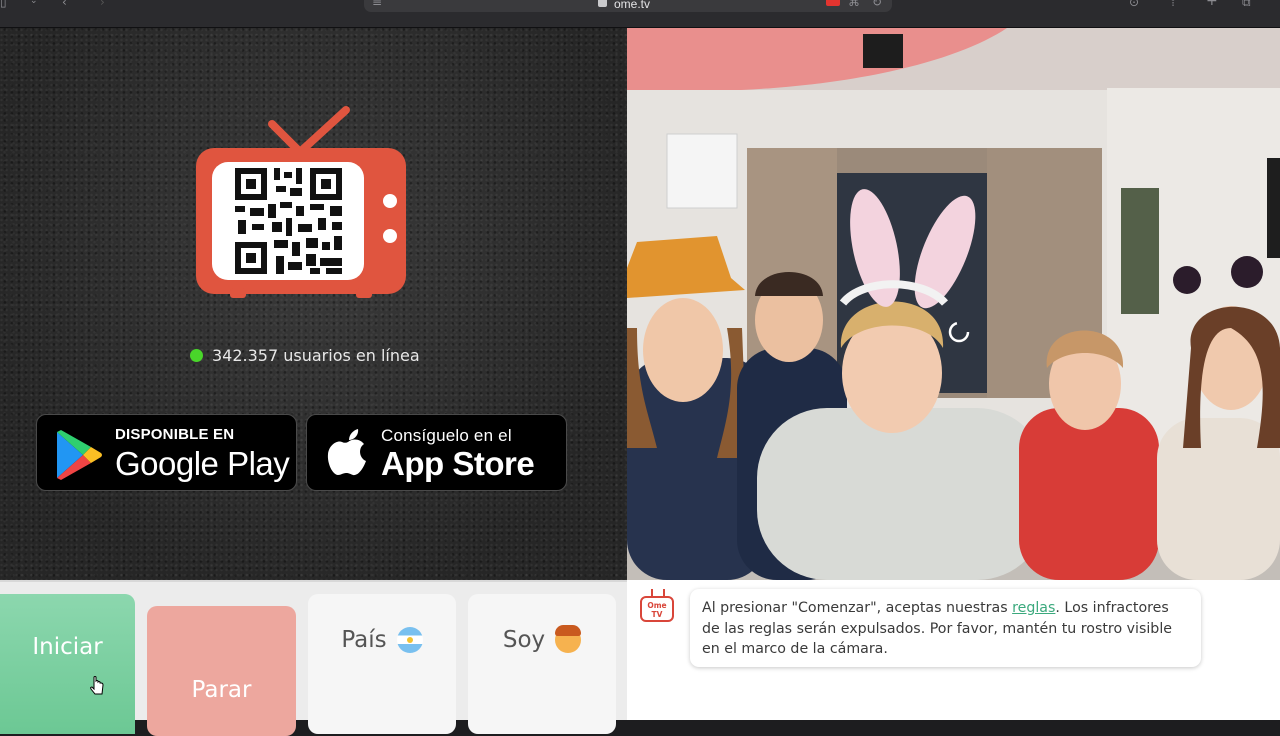  What do you see at coordinates (221, 690) in the screenshot?
I see `stop-button-label: Parar` at bounding box center [221, 690].